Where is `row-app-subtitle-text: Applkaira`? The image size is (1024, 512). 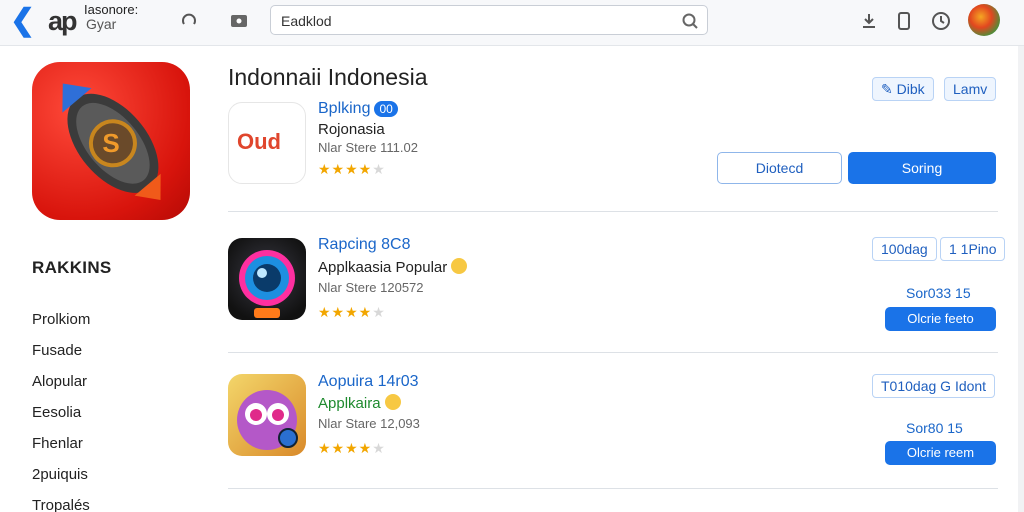
row-app-subtitle-text: Applkaira is located at coordinates (349, 403).